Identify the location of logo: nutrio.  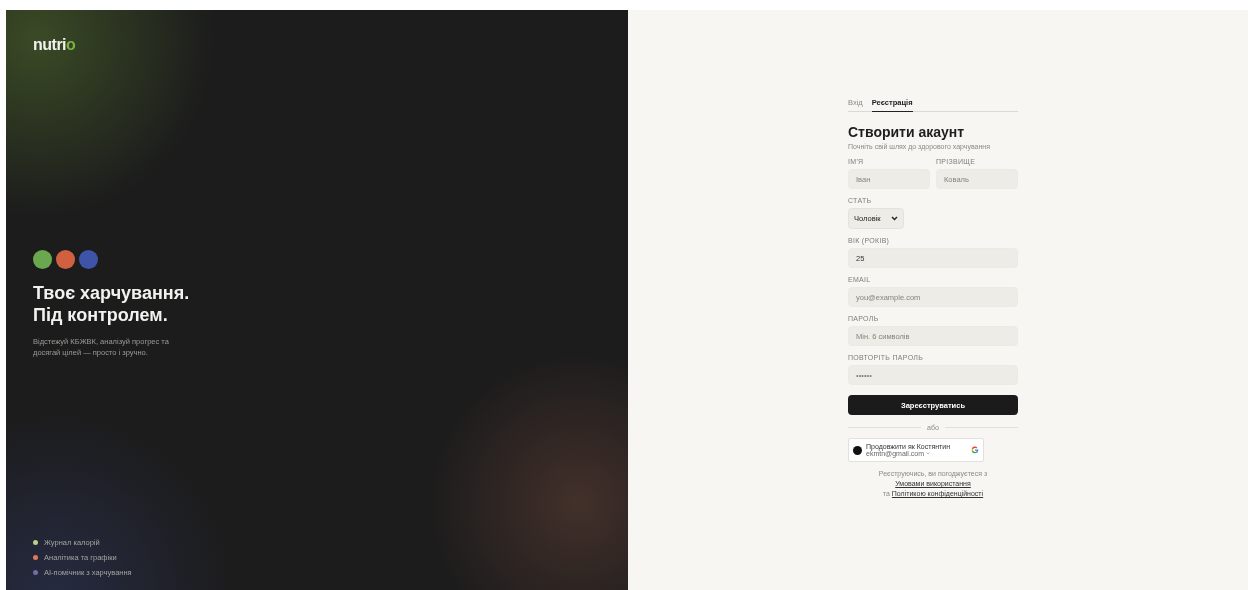
(55, 45).